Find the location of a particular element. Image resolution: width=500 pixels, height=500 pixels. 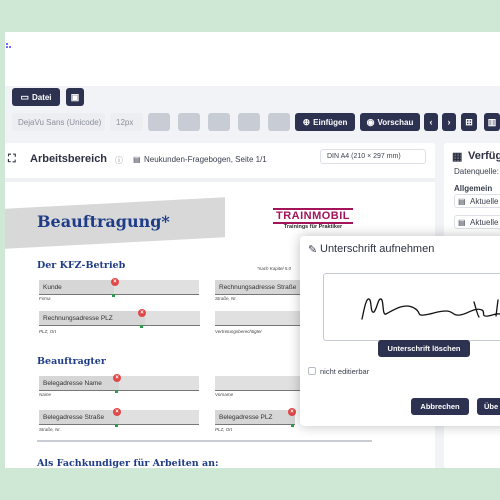

new-page-button: ⊞ is located at coordinates (469, 122).